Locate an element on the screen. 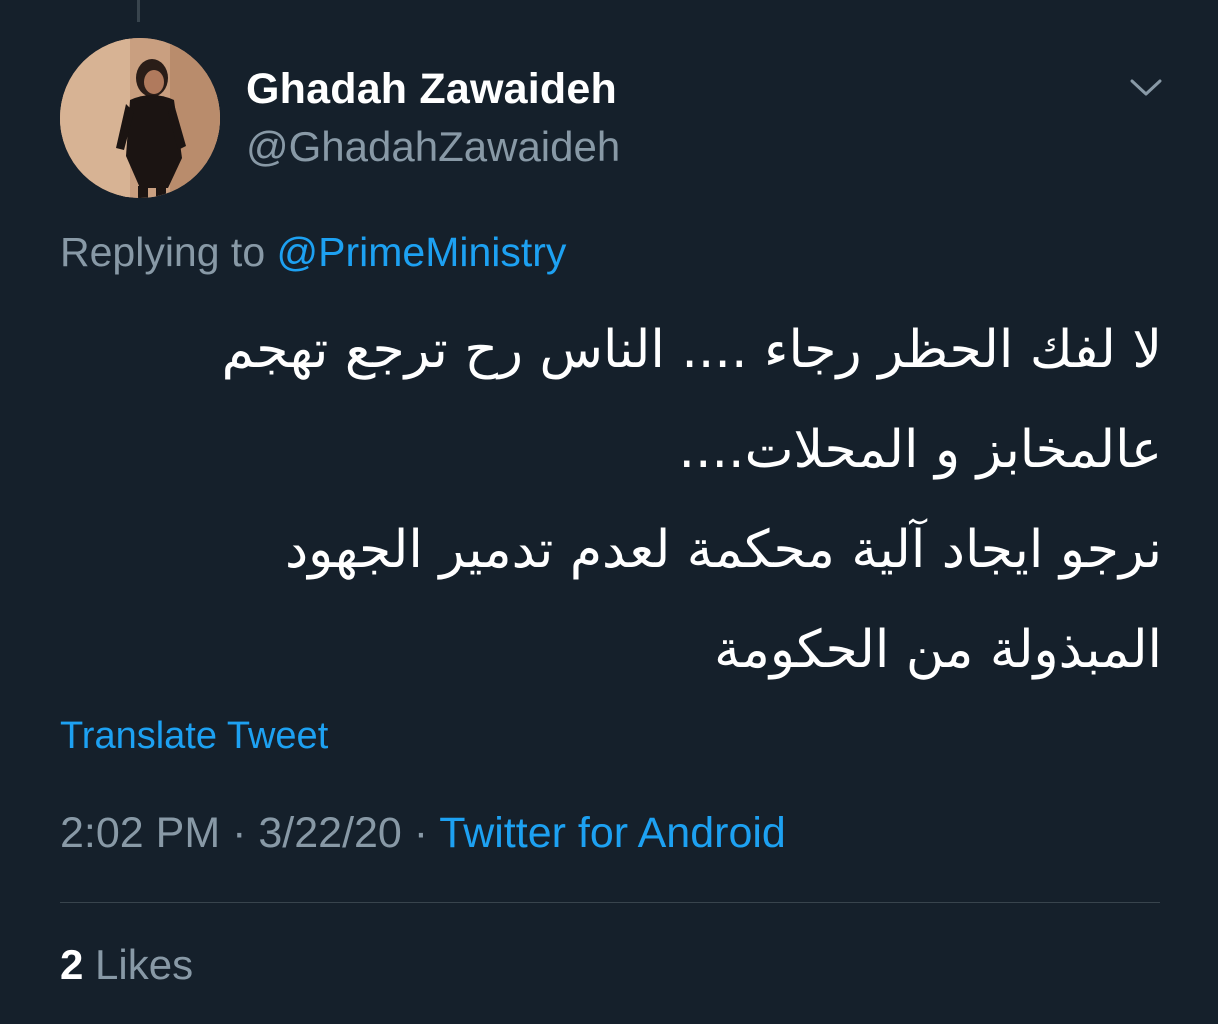 The width and height of the screenshot is (1218, 1024). author-display-name: Ghadah Zawaideh is located at coordinates (433, 89).